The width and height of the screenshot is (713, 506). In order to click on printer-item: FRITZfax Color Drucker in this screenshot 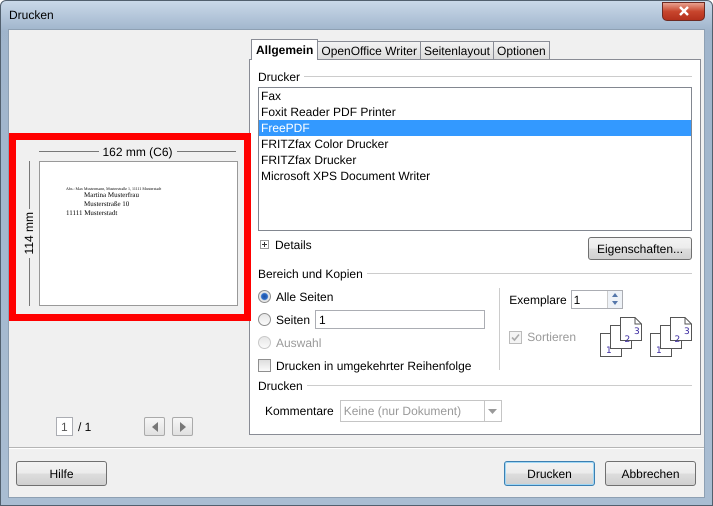, I will do `click(475, 144)`.